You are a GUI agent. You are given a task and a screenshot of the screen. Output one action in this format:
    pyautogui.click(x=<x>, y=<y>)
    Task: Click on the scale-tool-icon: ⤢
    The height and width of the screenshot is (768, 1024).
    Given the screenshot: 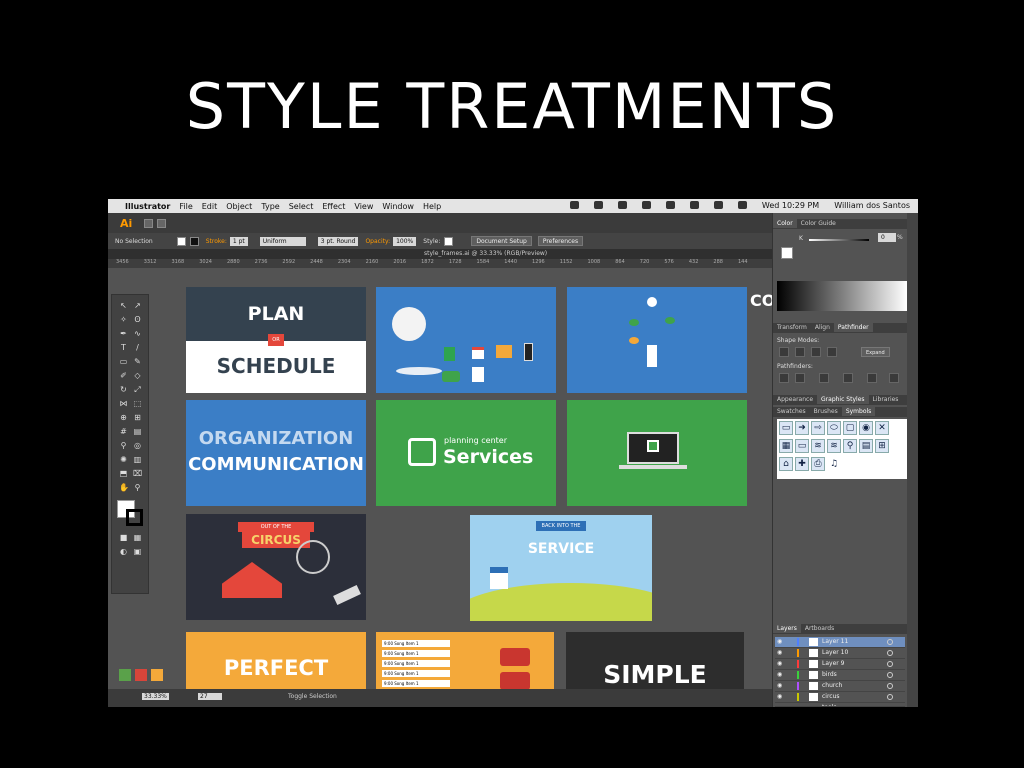 What is the action you would take?
    pyautogui.click(x=137, y=389)
    